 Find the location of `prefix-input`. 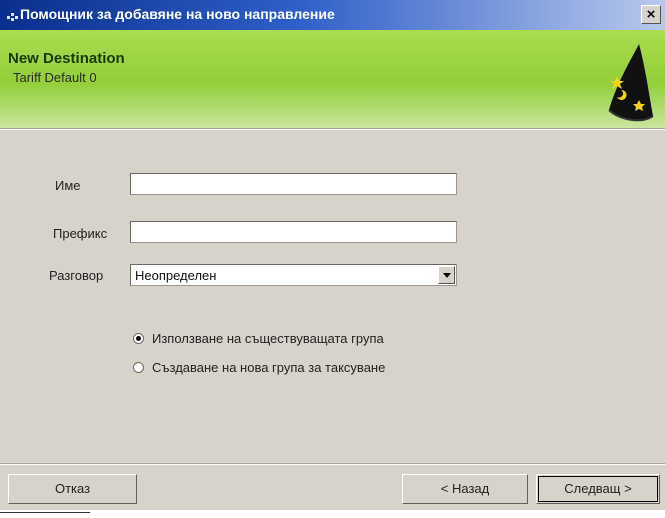

prefix-input is located at coordinates (293, 232).